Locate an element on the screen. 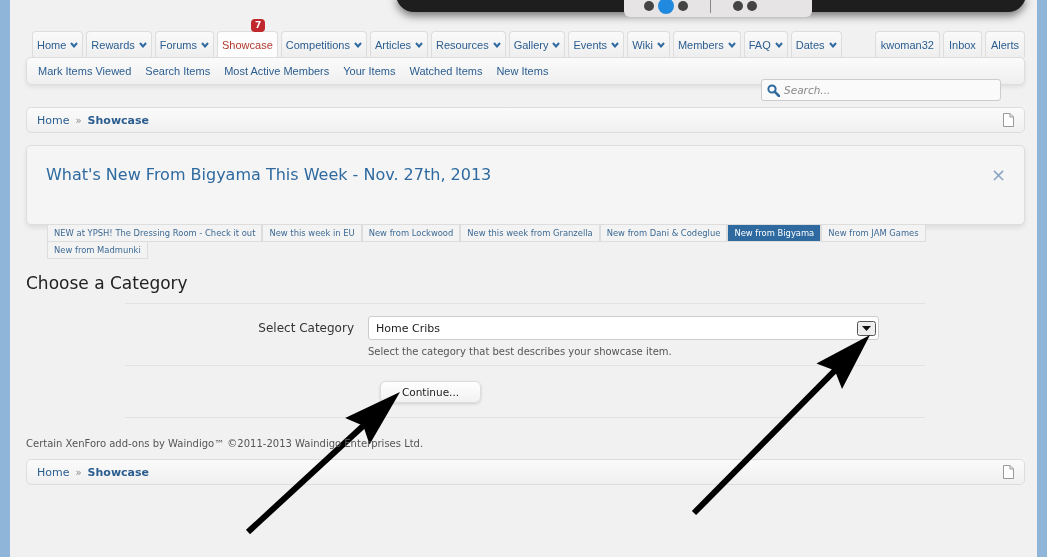 The width and height of the screenshot is (1047, 557). notice-tab: NEW at YPSH! The Dressing Room - Check it out is located at coordinates (155, 233).